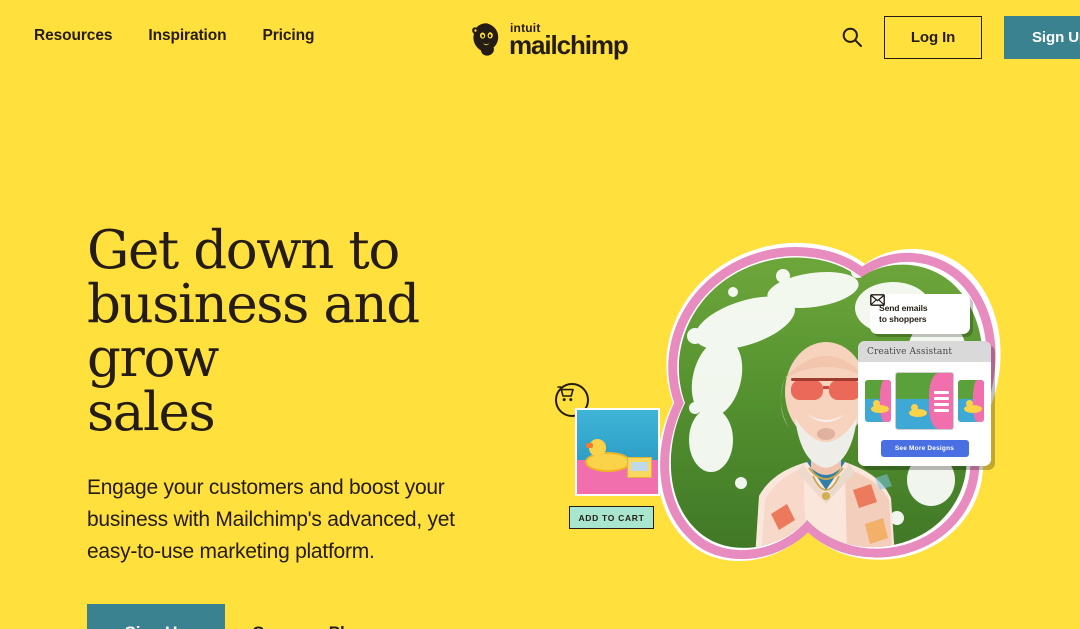 The image size is (1080, 629). I want to click on nav-item-inspiration: Inspiration, so click(187, 36).